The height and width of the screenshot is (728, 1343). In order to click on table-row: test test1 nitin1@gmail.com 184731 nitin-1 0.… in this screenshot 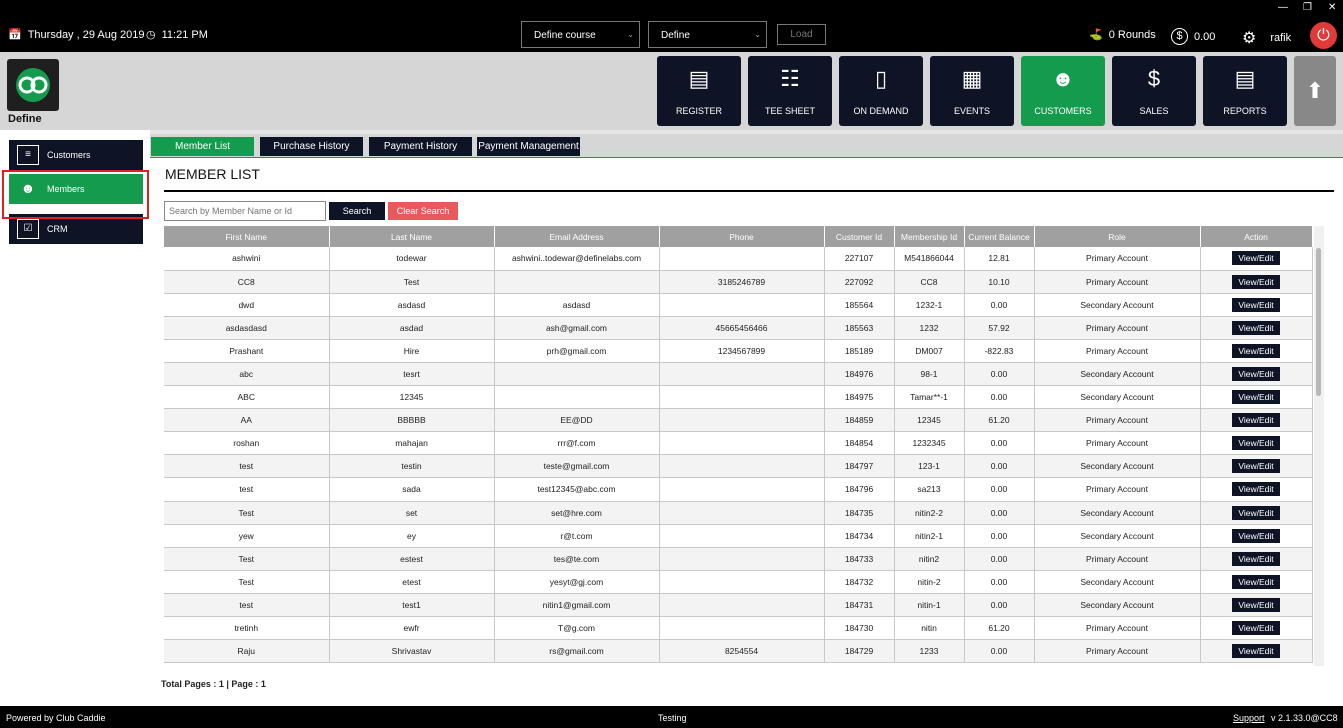, I will do `click(738, 605)`.